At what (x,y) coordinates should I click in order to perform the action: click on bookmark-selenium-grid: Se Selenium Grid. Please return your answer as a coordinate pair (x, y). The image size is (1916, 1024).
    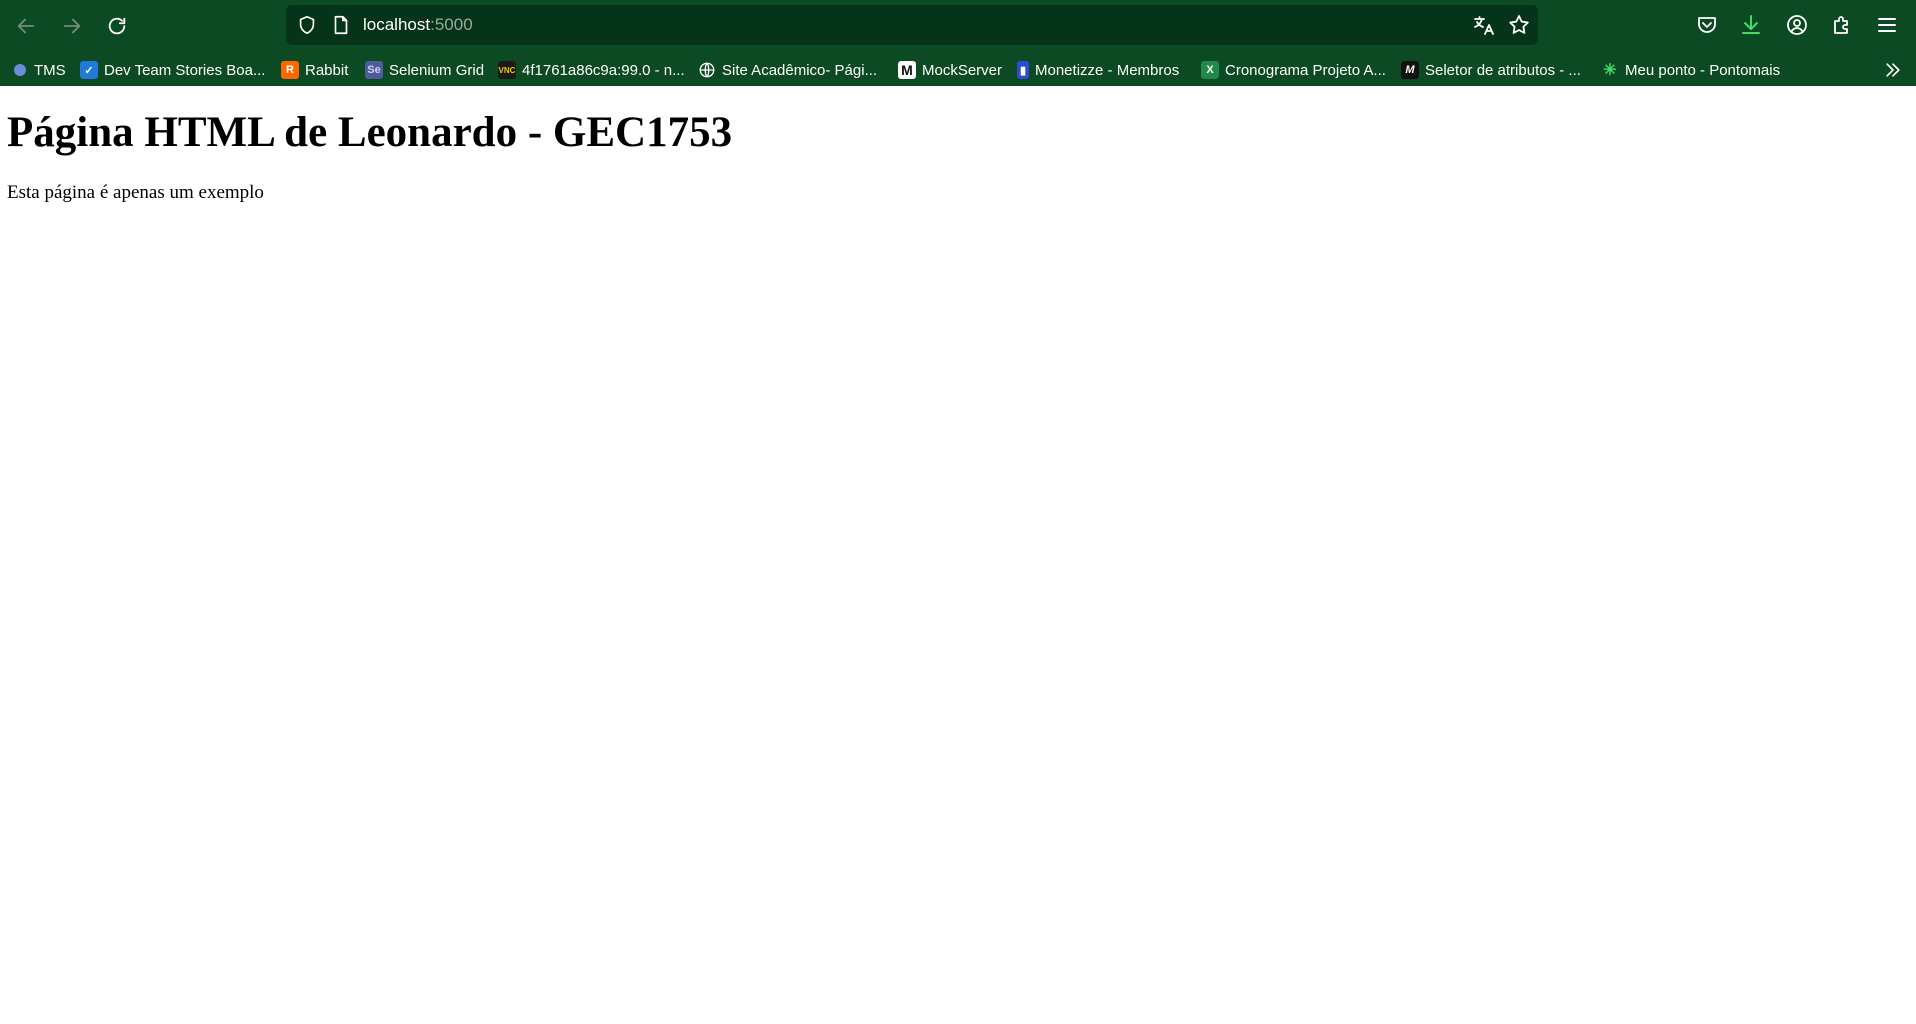
    Looking at the image, I should click on (424, 70).